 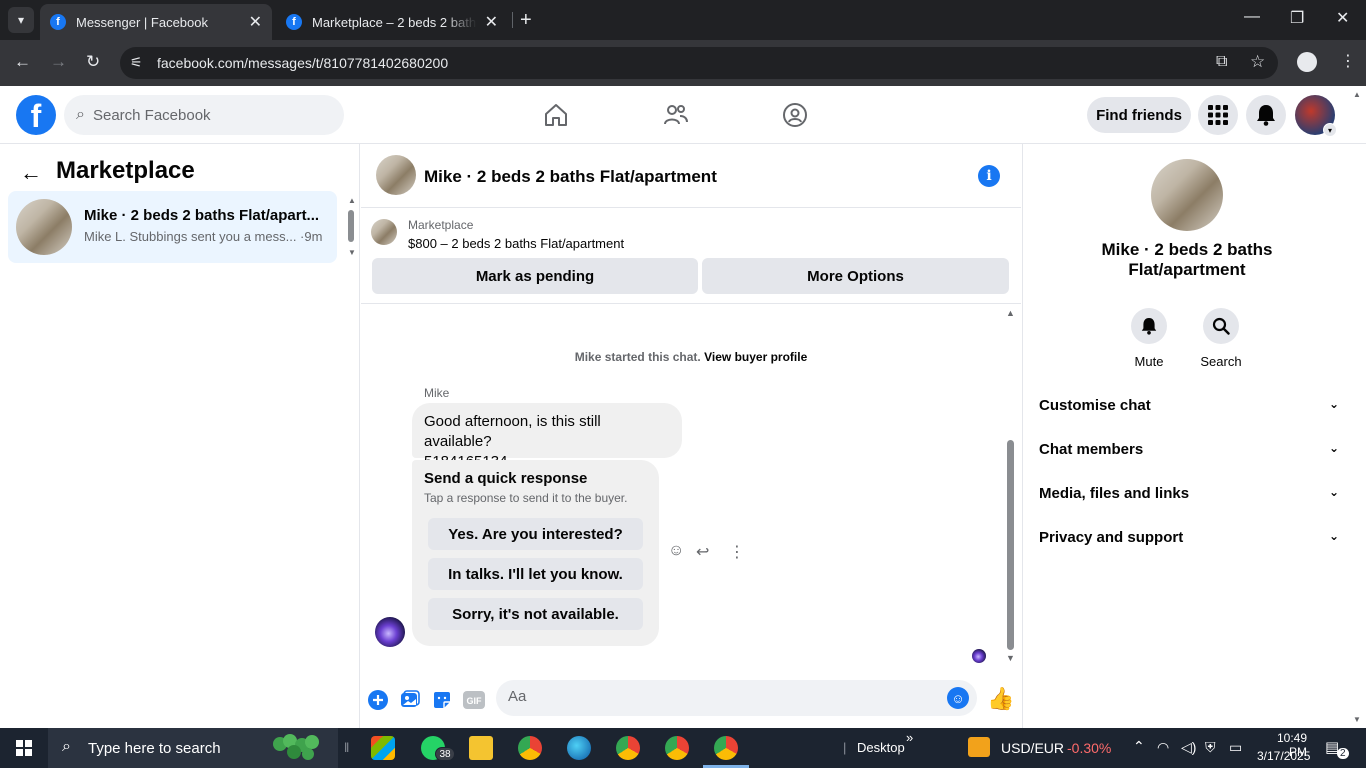 What do you see at coordinates (526, 20) in the screenshot?
I see `new-tab-icon: +` at bounding box center [526, 20].